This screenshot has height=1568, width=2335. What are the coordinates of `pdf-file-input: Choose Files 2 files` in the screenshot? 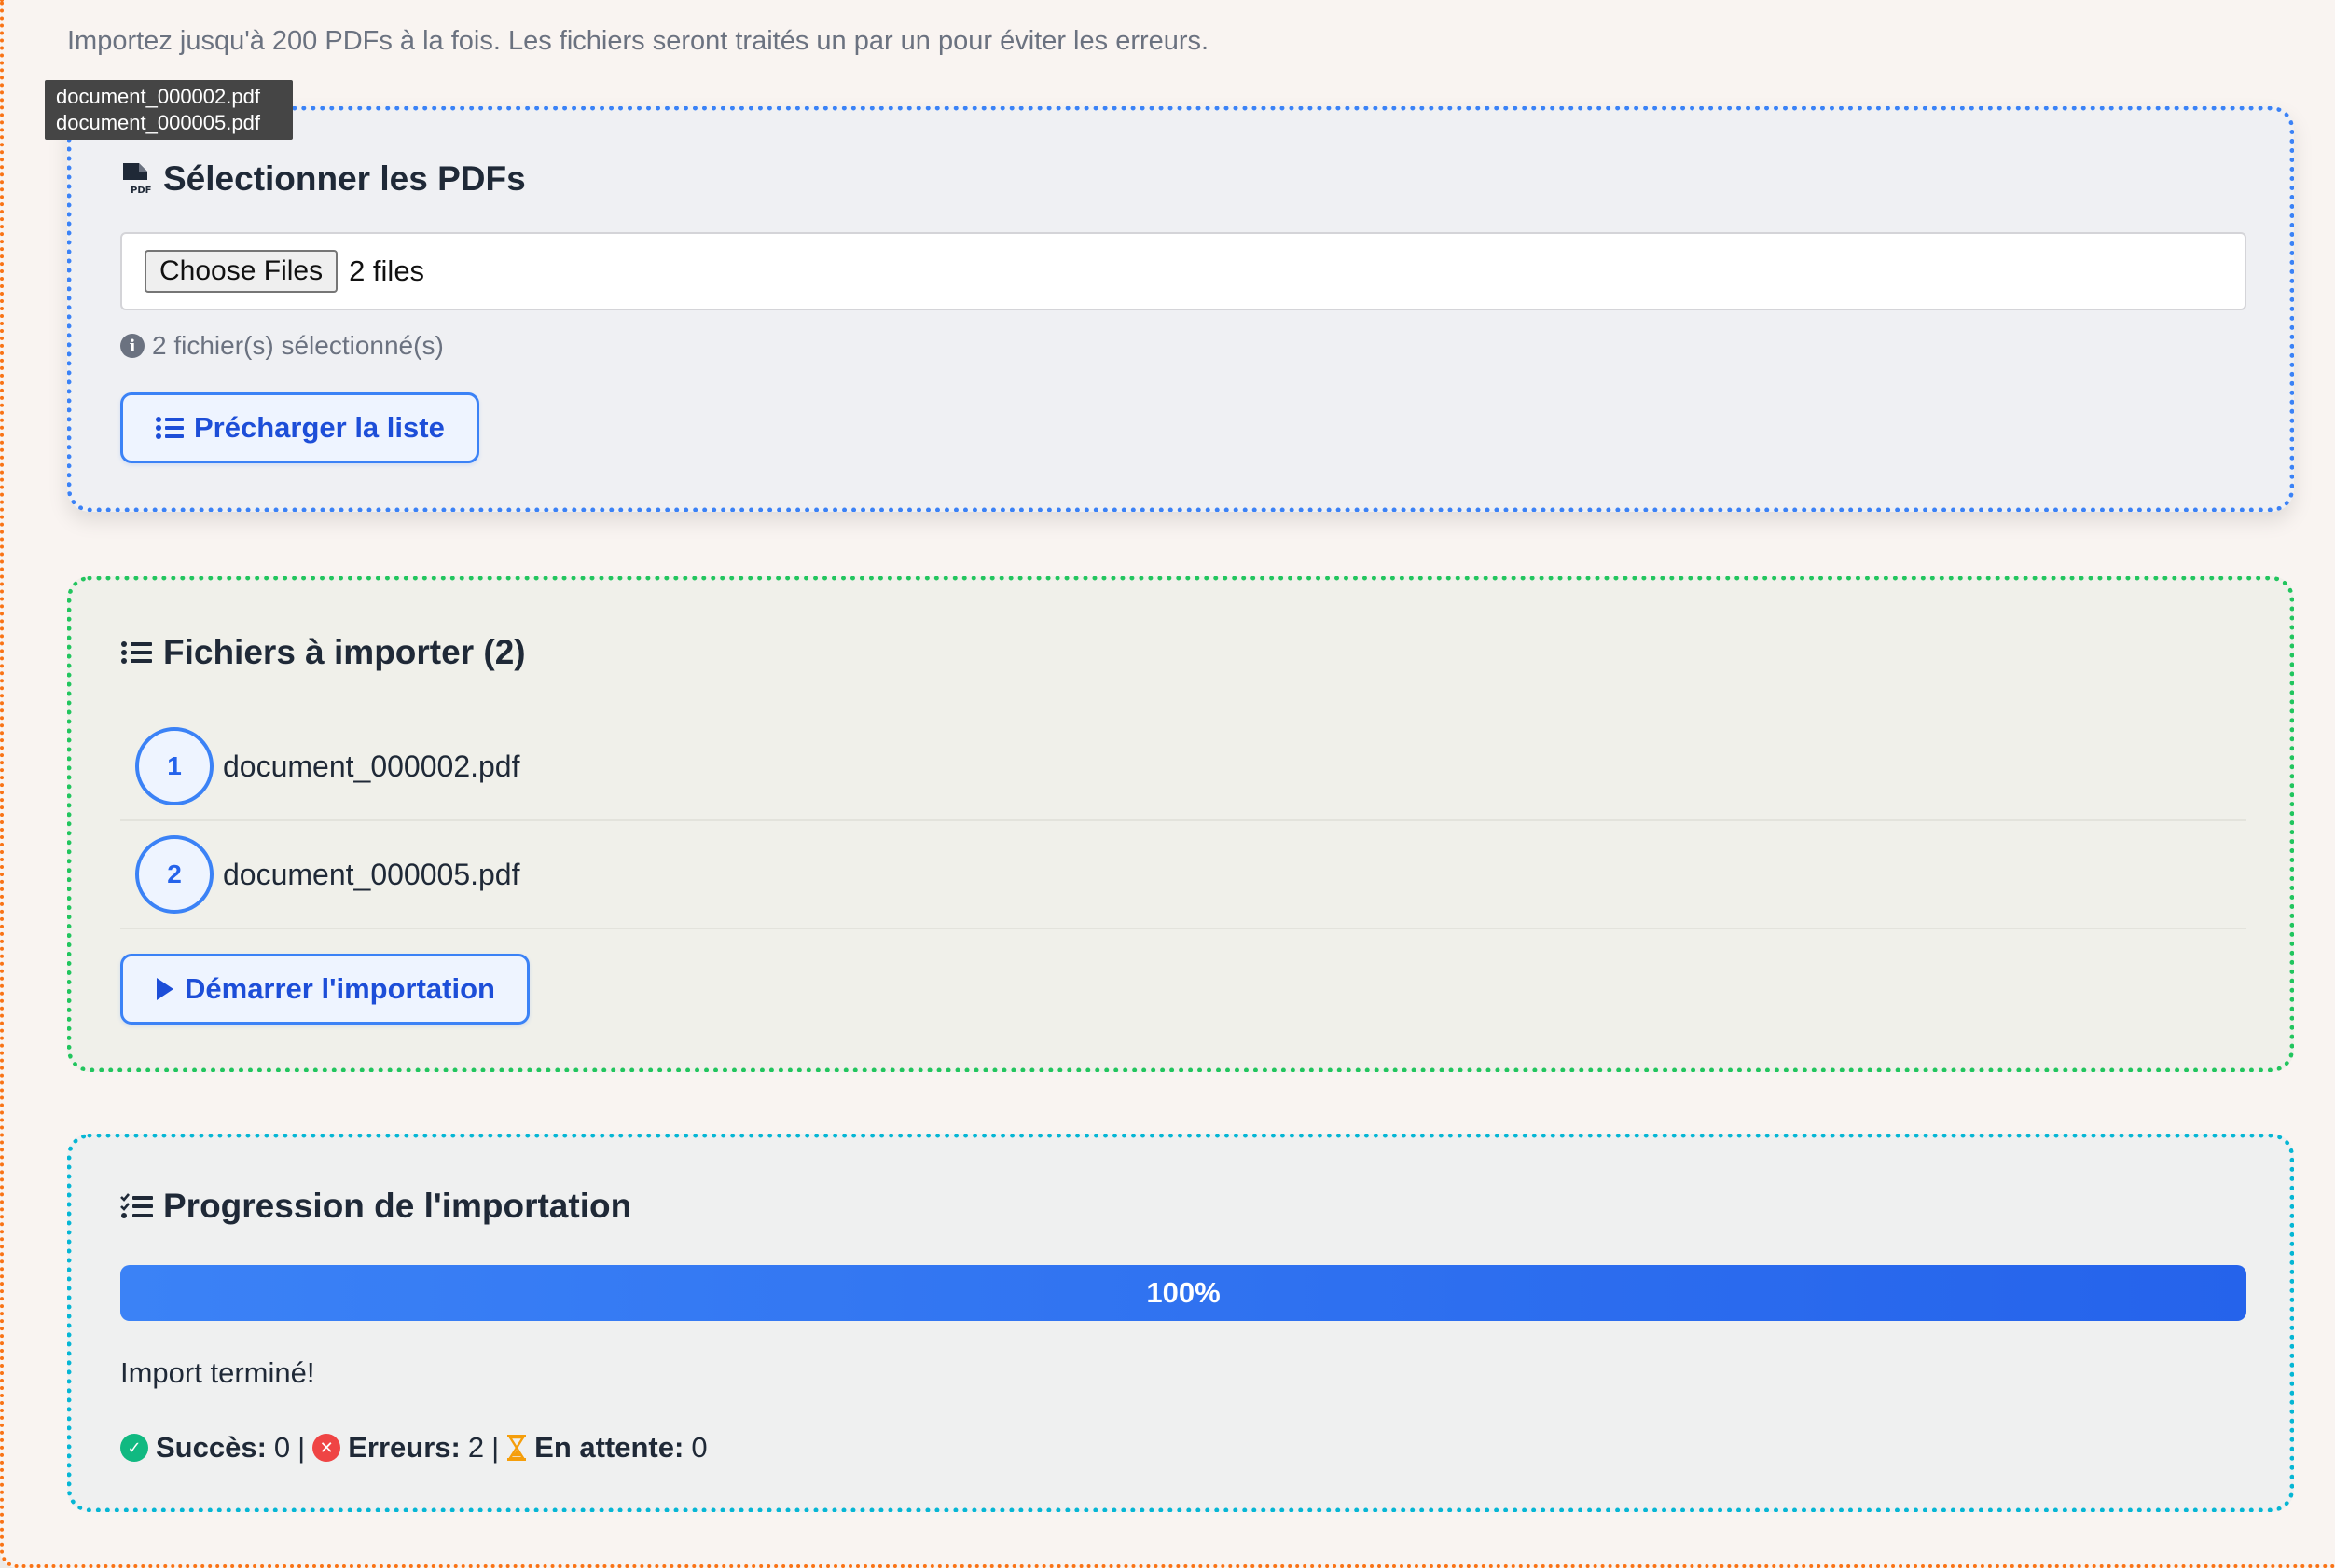 It's located at (1183, 271).